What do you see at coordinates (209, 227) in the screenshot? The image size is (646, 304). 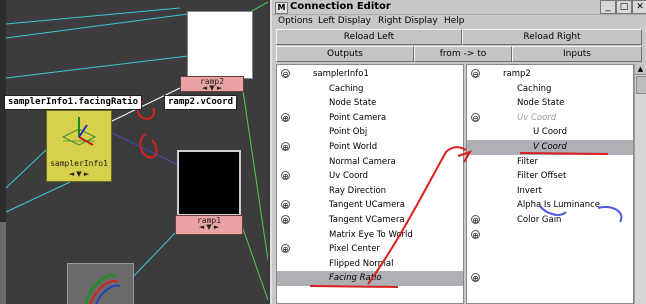 I see `ramp1-port-arrows: ◄ ▼ ►` at bounding box center [209, 227].